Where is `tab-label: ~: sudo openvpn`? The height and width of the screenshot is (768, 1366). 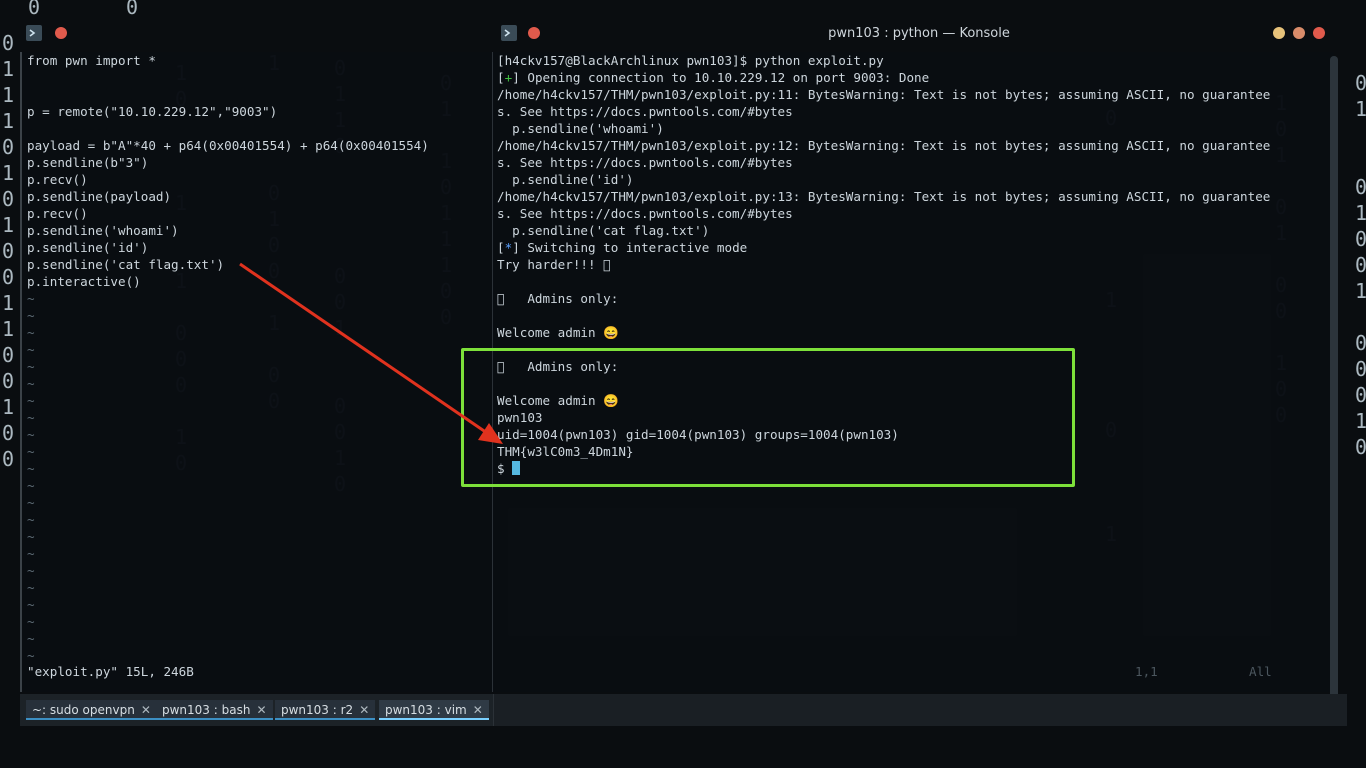 tab-label: ~: sudo openvpn is located at coordinates (83, 710).